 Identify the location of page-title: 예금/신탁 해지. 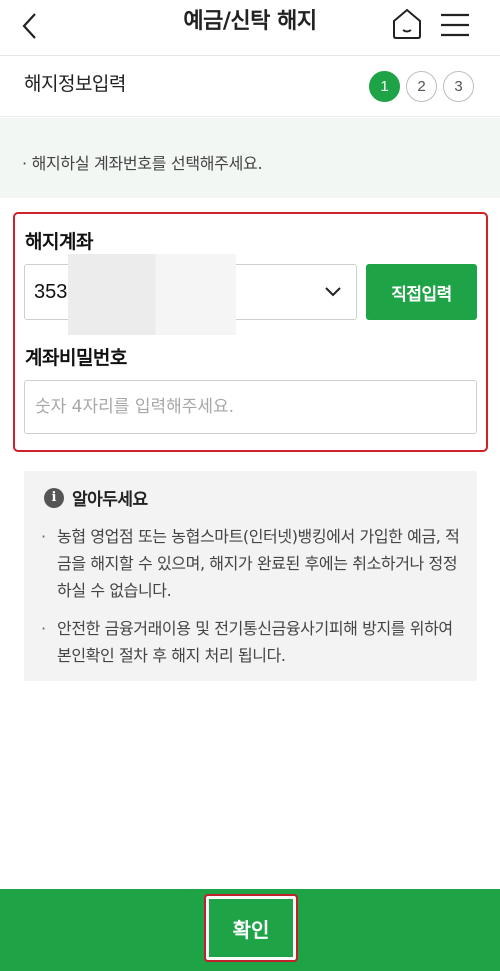
(250, 21).